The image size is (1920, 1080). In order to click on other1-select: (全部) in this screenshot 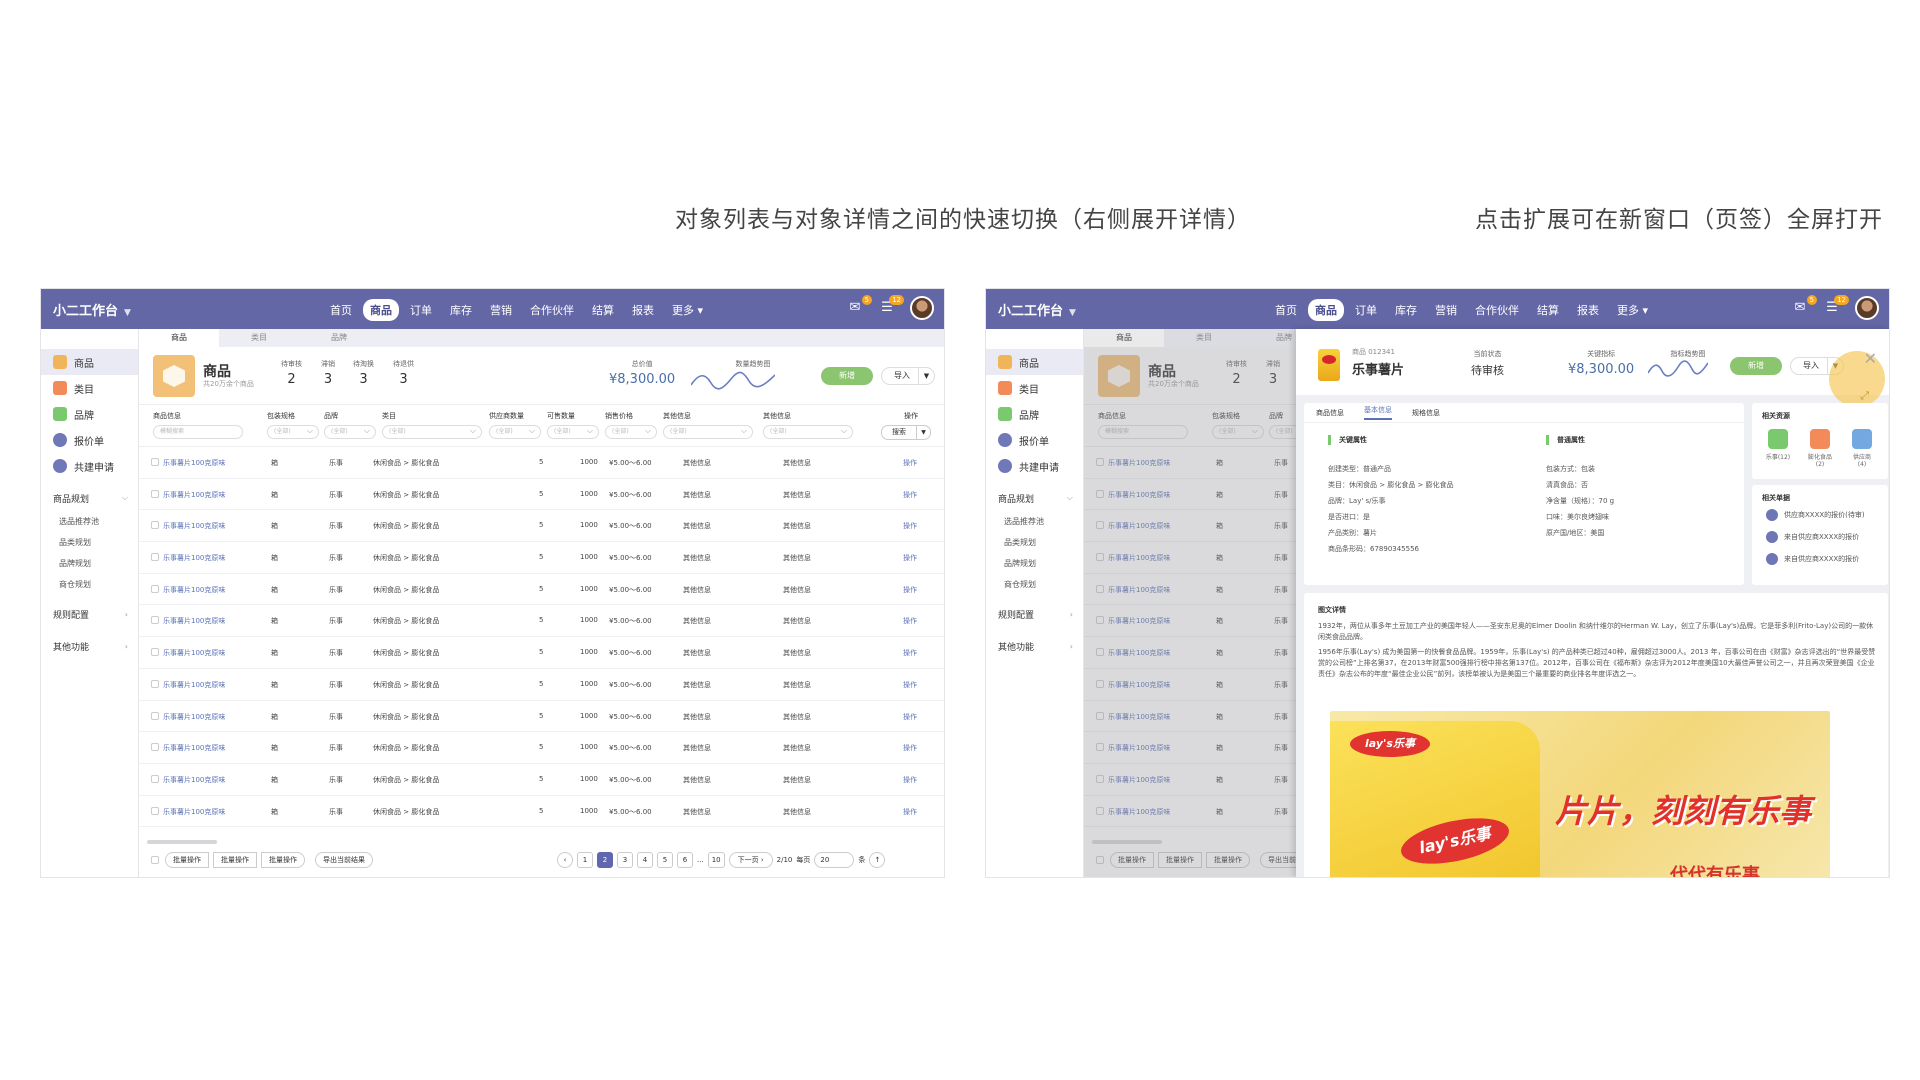, I will do `click(708, 432)`.